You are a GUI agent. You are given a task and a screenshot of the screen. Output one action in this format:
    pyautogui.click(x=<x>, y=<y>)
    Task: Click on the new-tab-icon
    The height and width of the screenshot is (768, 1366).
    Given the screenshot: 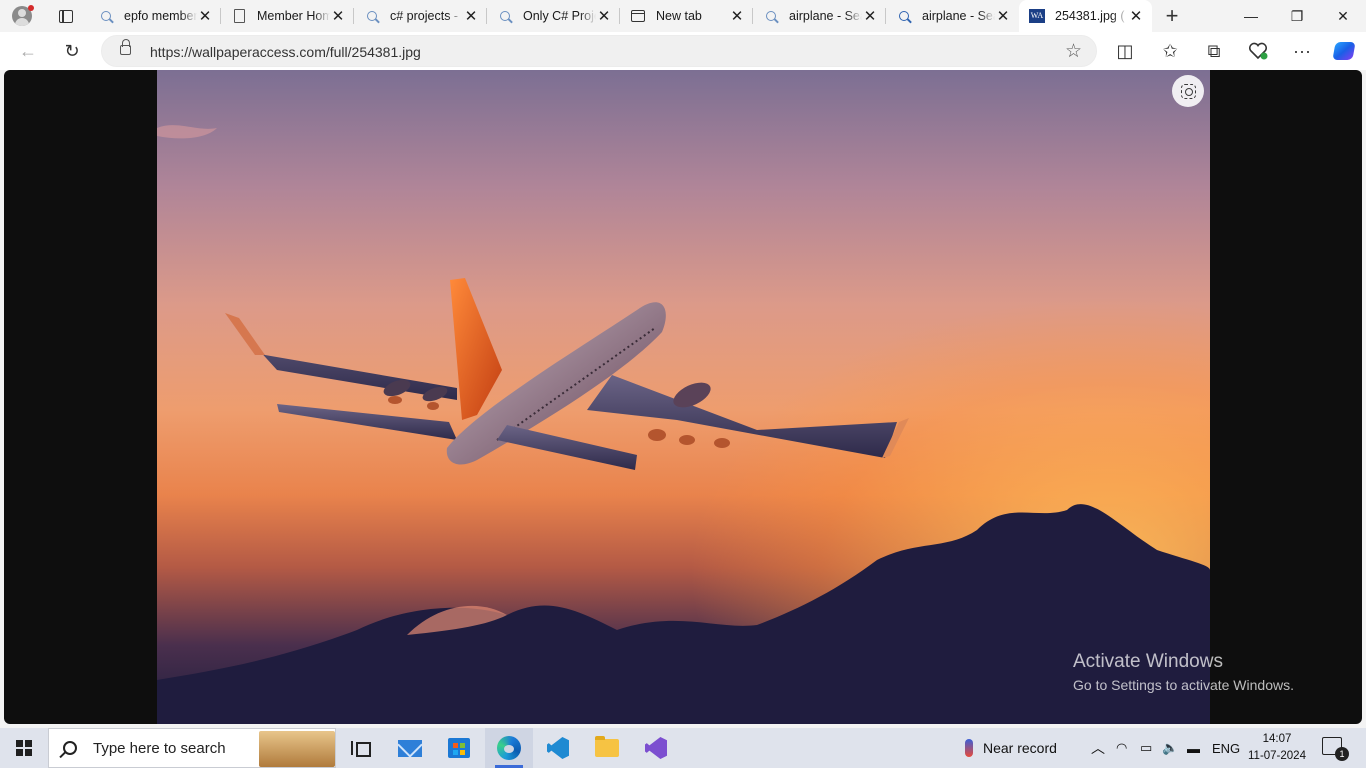 What is the action you would take?
    pyautogui.click(x=638, y=16)
    